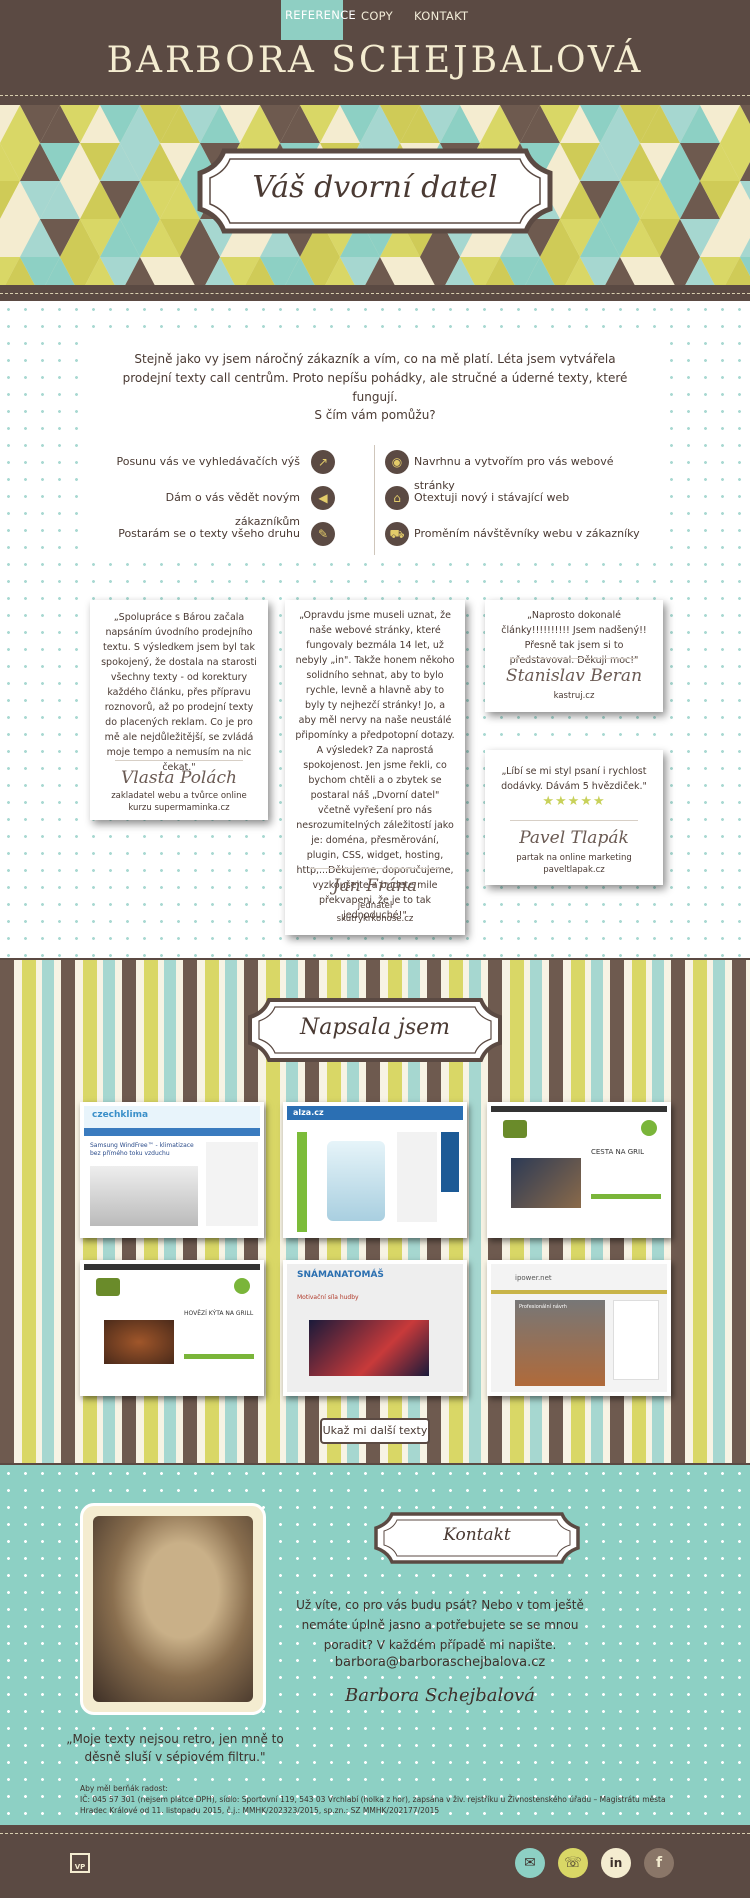 The height and width of the screenshot is (1898, 750). I want to click on vp-logo: VP, so click(80, 1863).